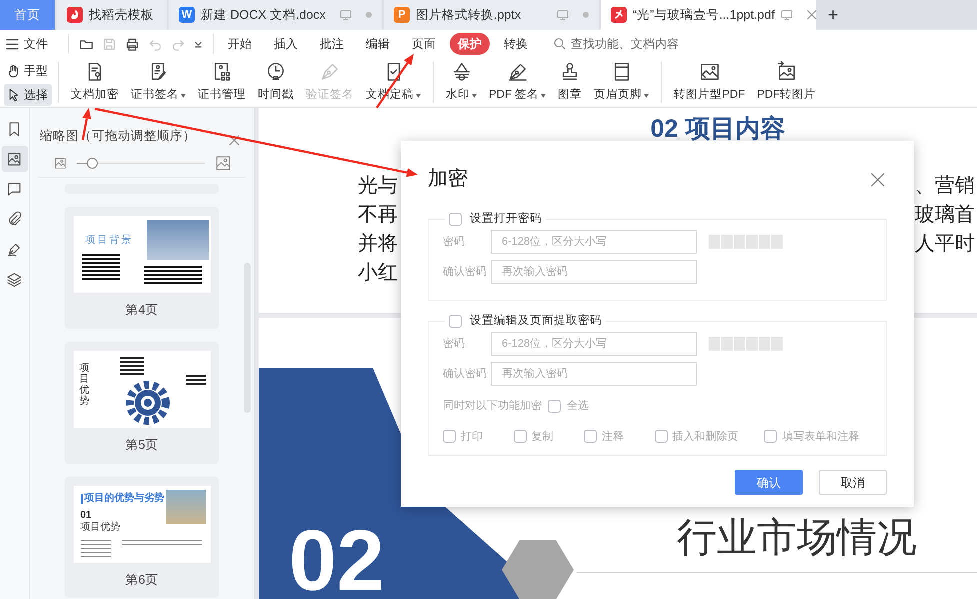 The width and height of the screenshot is (977, 599). What do you see at coordinates (578, 406) in the screenshot?
I see `checkbox-label: 全选` at bounding box center [578, 406].